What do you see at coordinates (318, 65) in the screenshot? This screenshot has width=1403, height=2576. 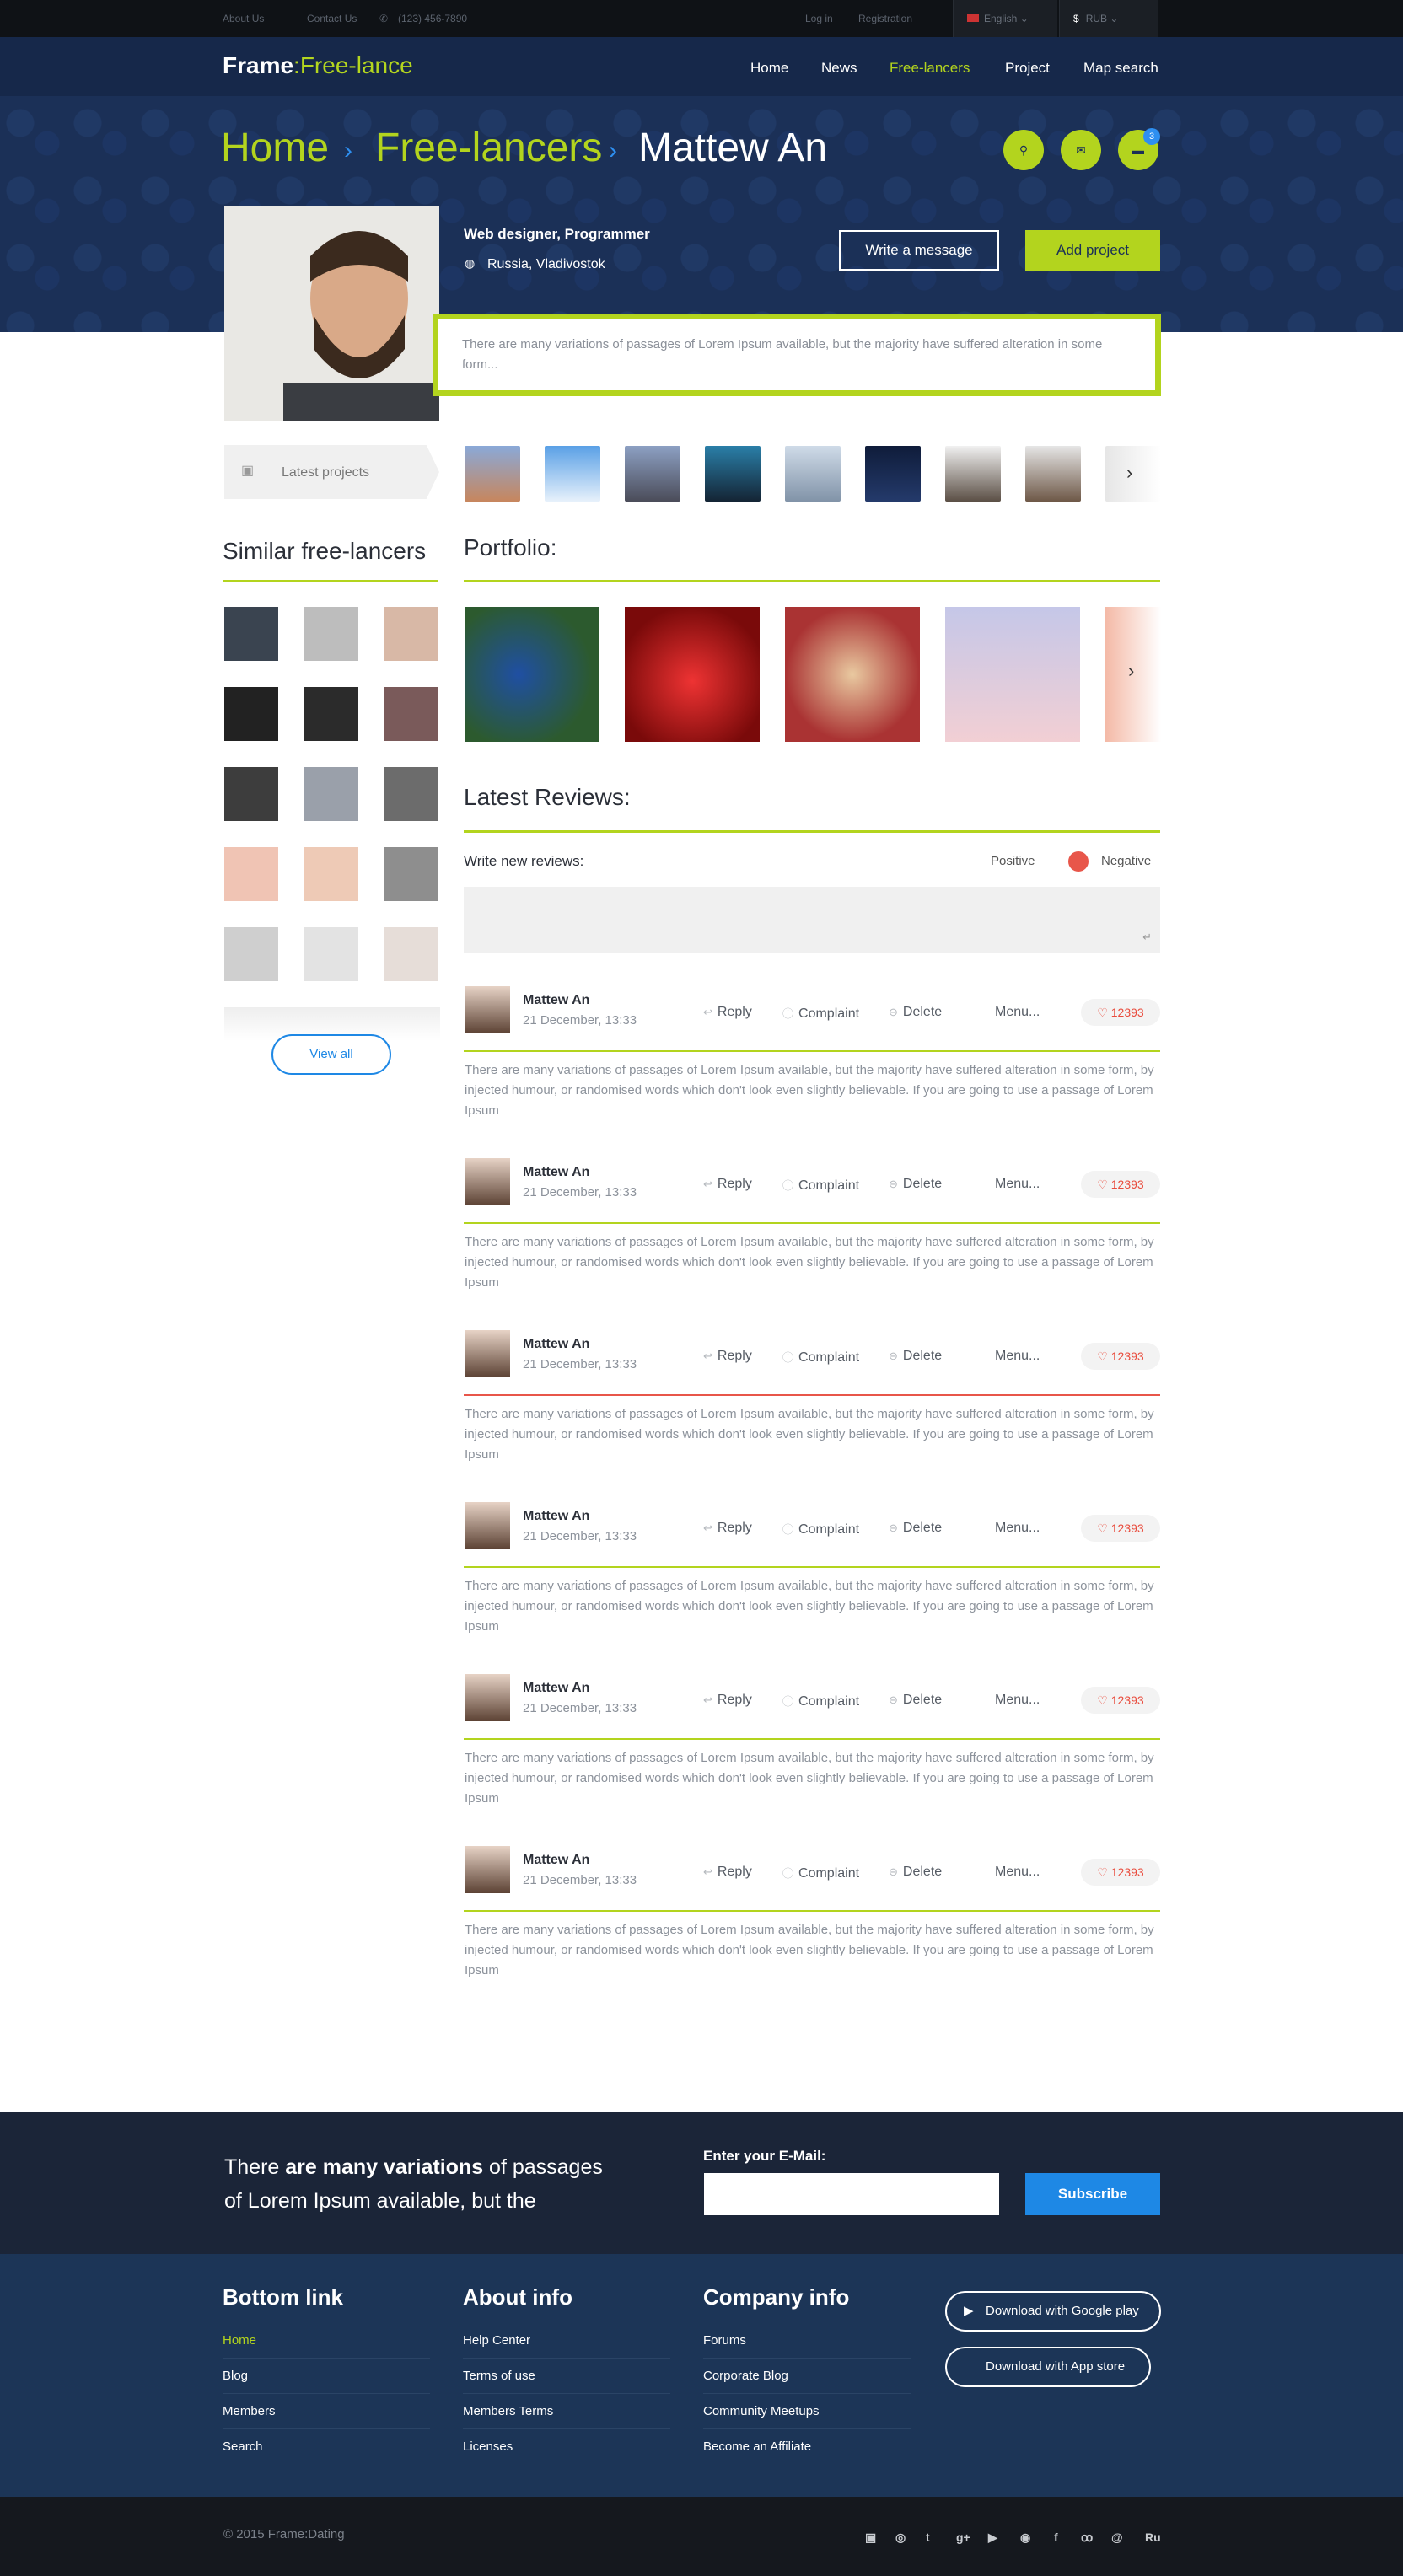 I see `logo: Frame:Free-lance` at bounding box center [318, 65].